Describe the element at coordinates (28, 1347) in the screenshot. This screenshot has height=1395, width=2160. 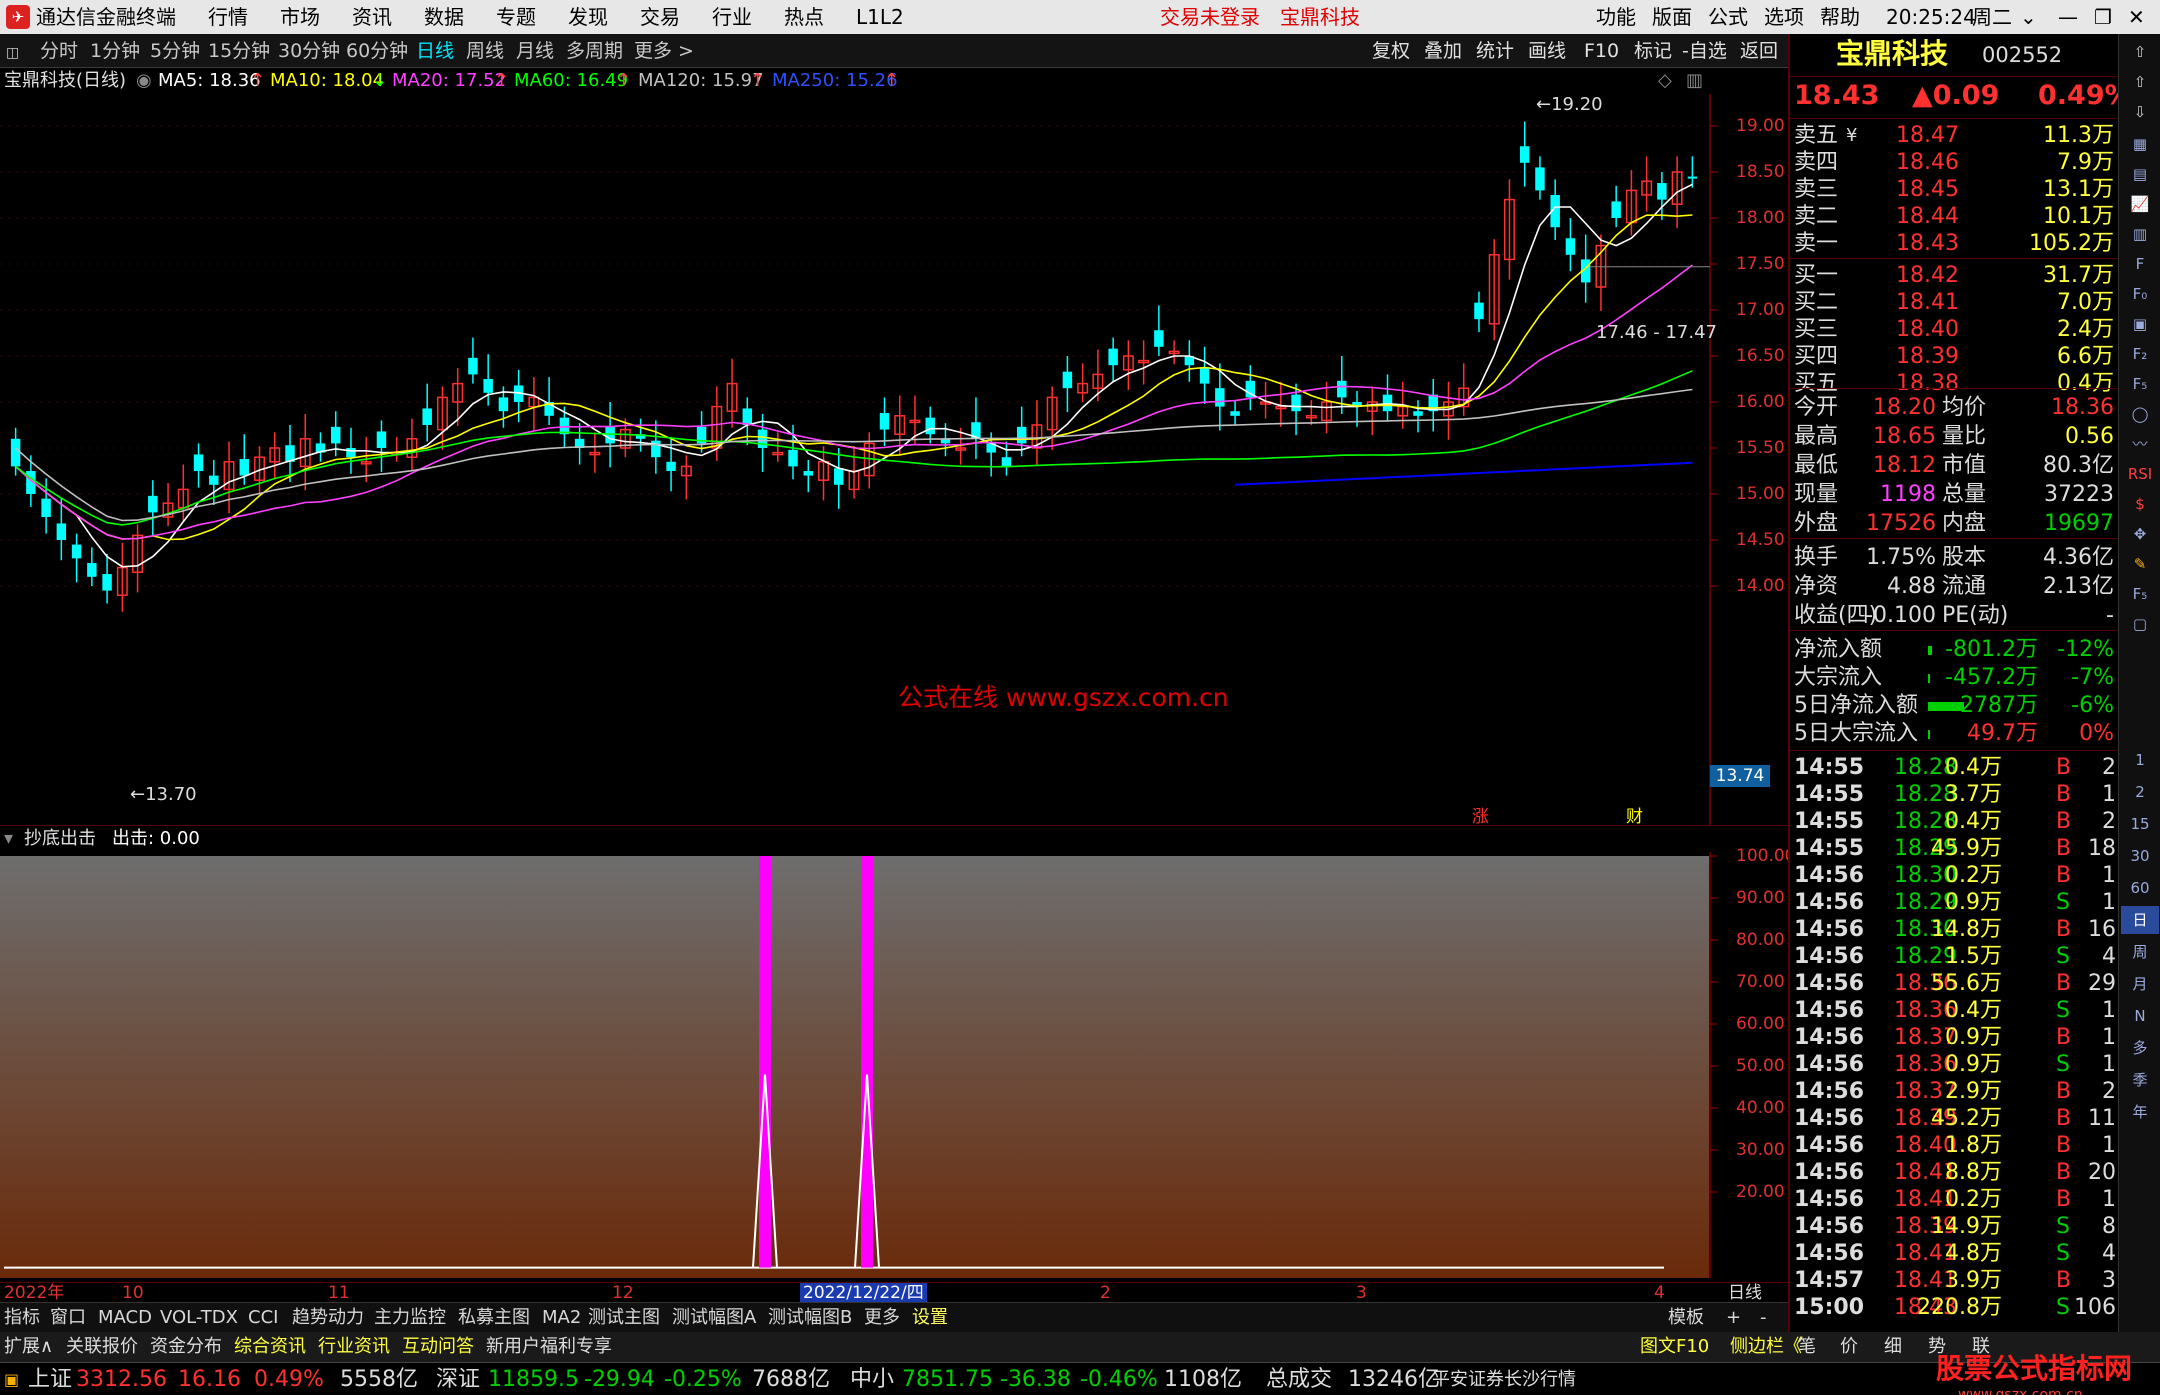
I see `expand-tab: 扩展∧` at that location.